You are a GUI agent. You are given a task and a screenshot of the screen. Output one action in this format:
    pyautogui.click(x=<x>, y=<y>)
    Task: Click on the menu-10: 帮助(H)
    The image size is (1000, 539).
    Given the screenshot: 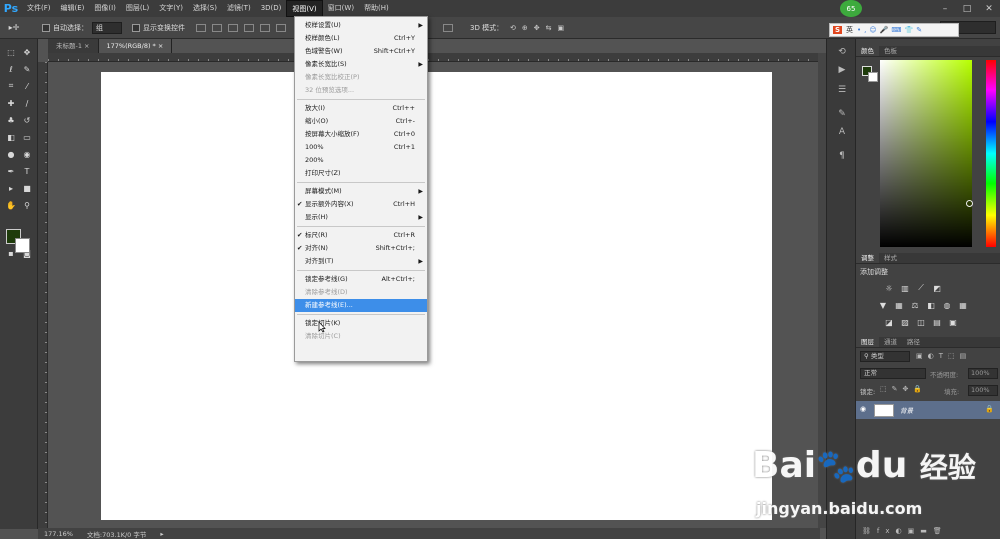 What is the action you would take?
    pyautogui.click(x=376, y=8)
    